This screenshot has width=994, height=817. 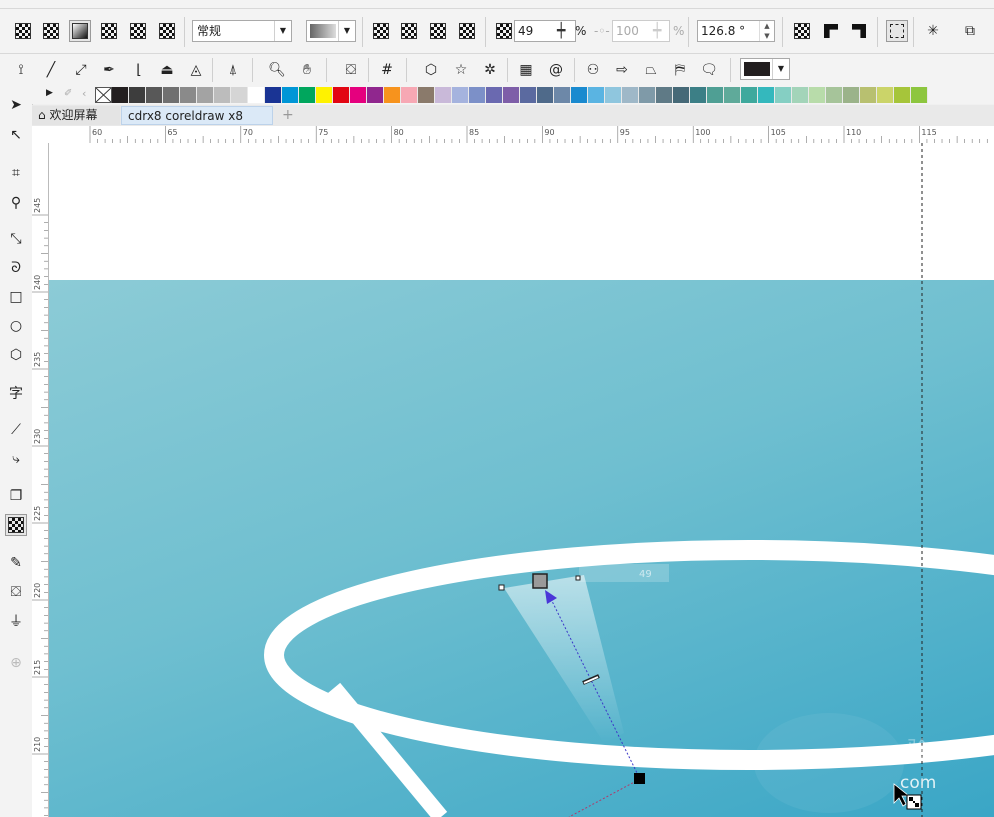 I want to click on crop-tool-button: ⌗, so click(x=16, y=173).